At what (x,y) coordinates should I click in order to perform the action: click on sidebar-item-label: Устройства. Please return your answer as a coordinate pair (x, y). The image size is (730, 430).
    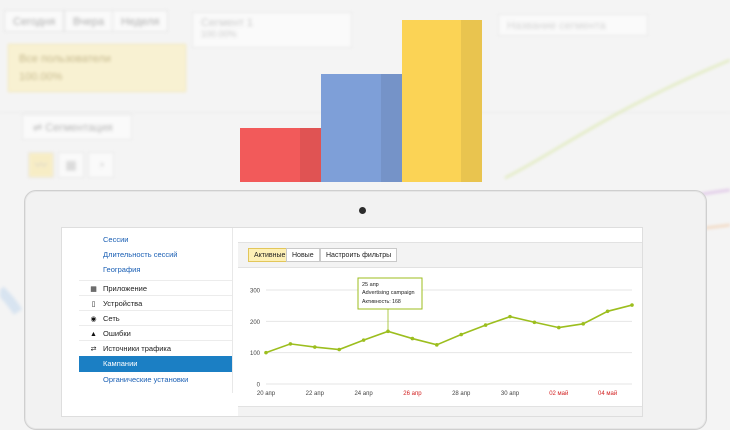
    Looking at the image, I should click on (123, 303).